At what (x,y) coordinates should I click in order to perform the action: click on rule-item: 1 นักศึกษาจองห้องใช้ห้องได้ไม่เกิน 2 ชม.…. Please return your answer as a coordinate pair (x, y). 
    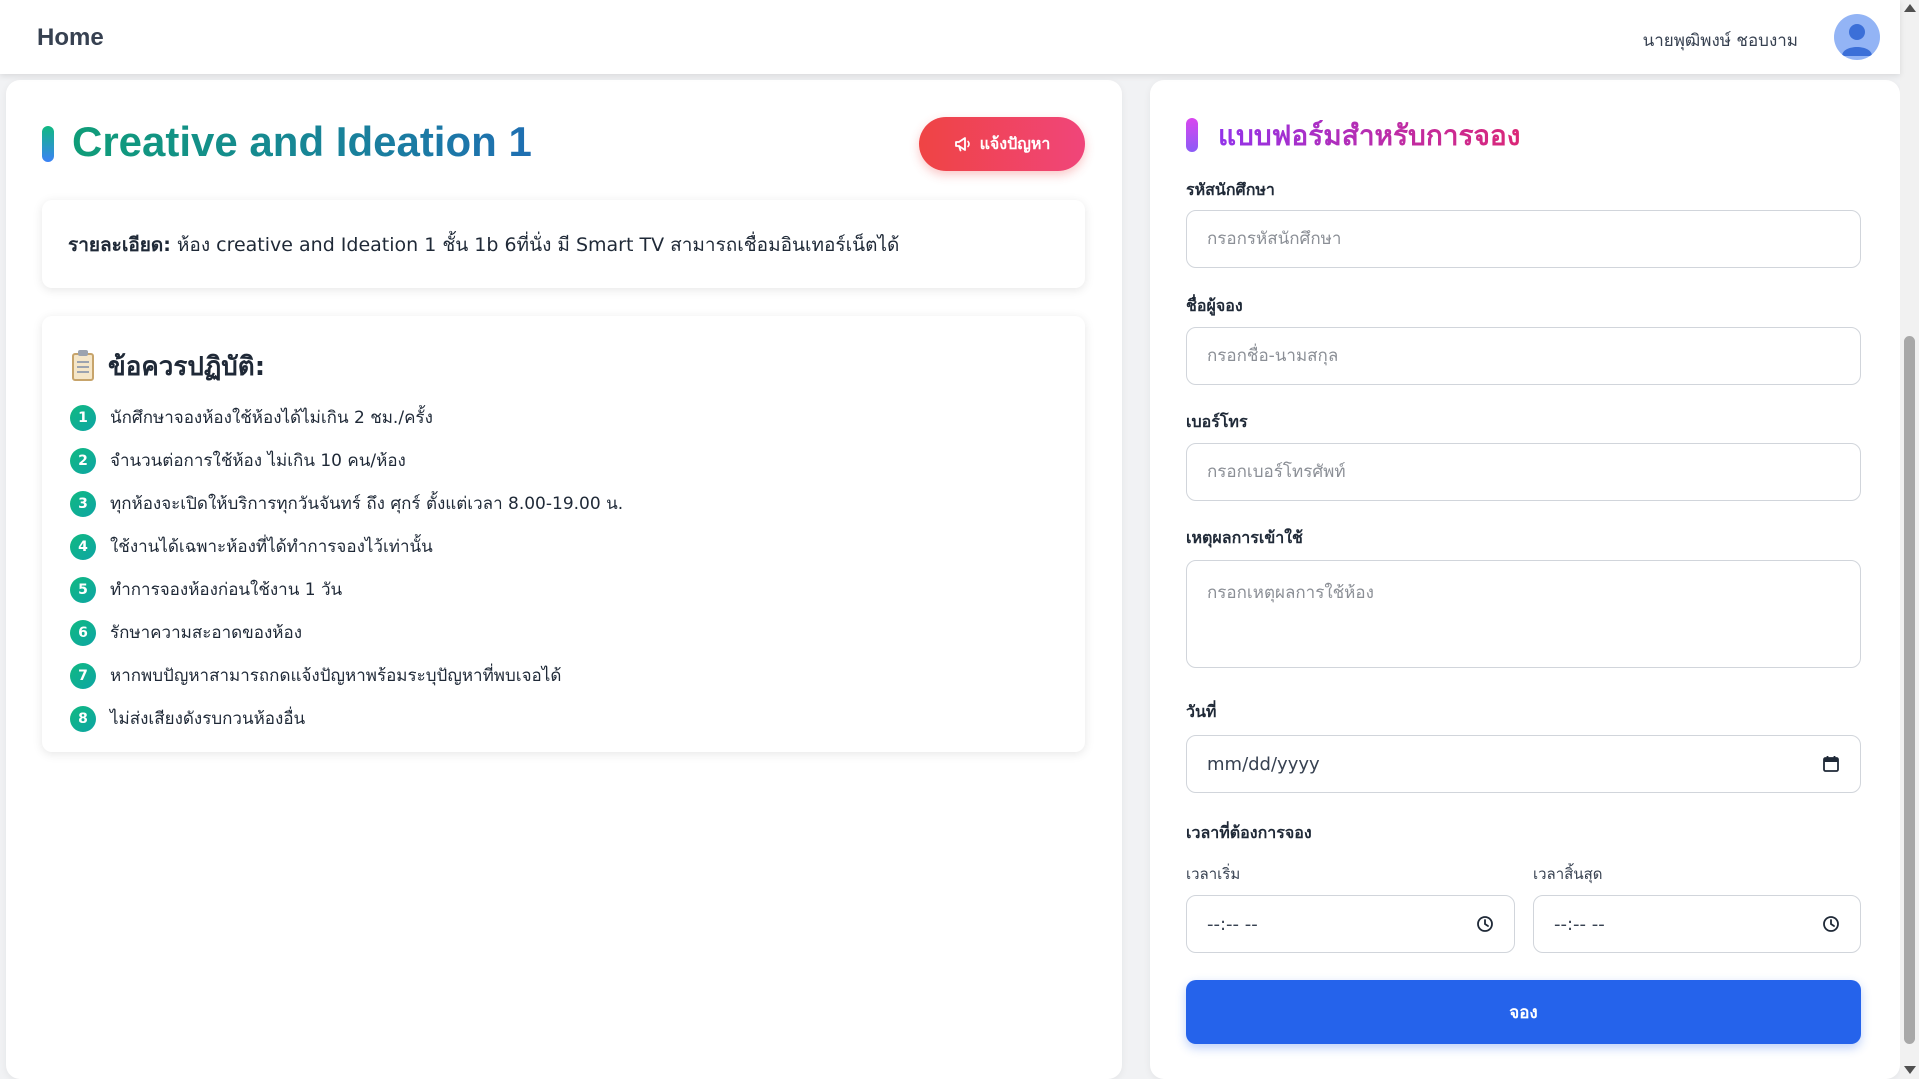
    Looking at the image, I should click on (346, 417).